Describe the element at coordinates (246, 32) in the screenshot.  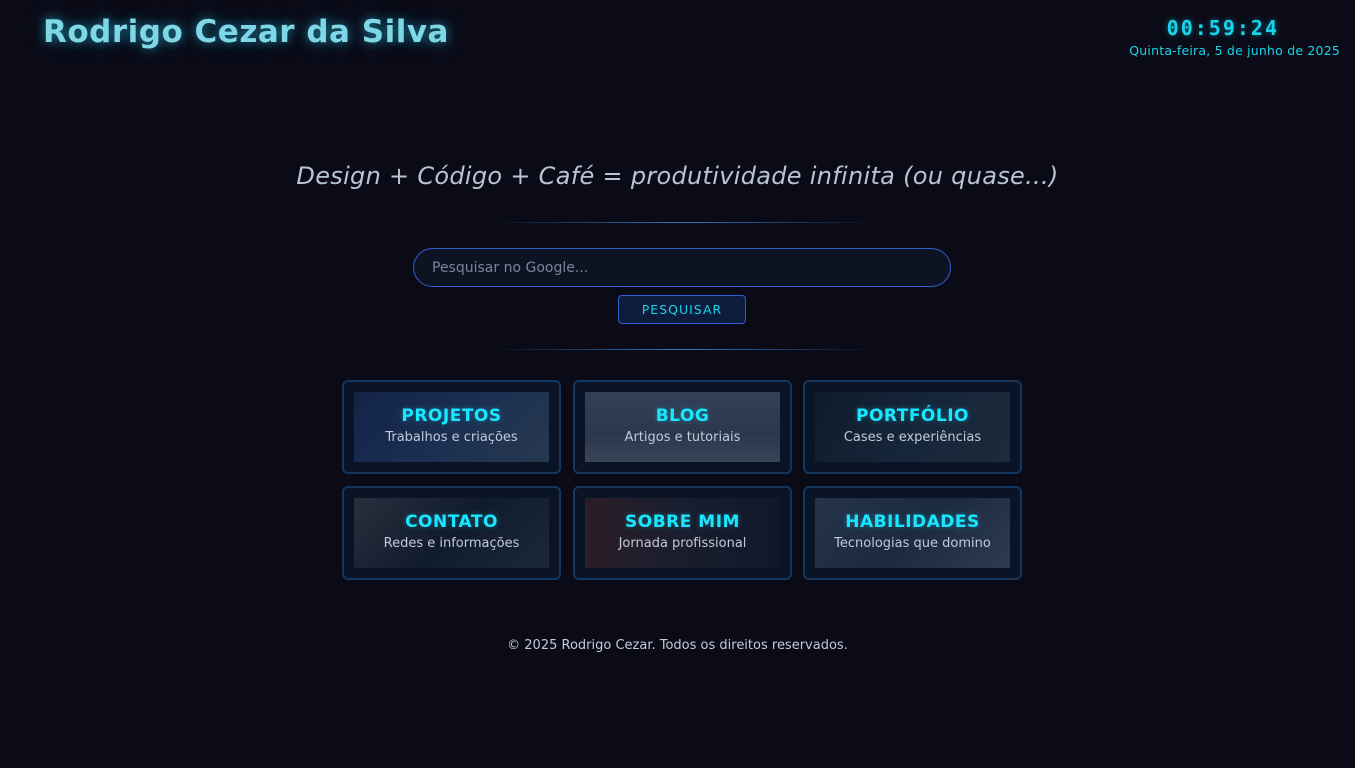
I see `site-title: Rodrigo Cezar da Silva` at that location.